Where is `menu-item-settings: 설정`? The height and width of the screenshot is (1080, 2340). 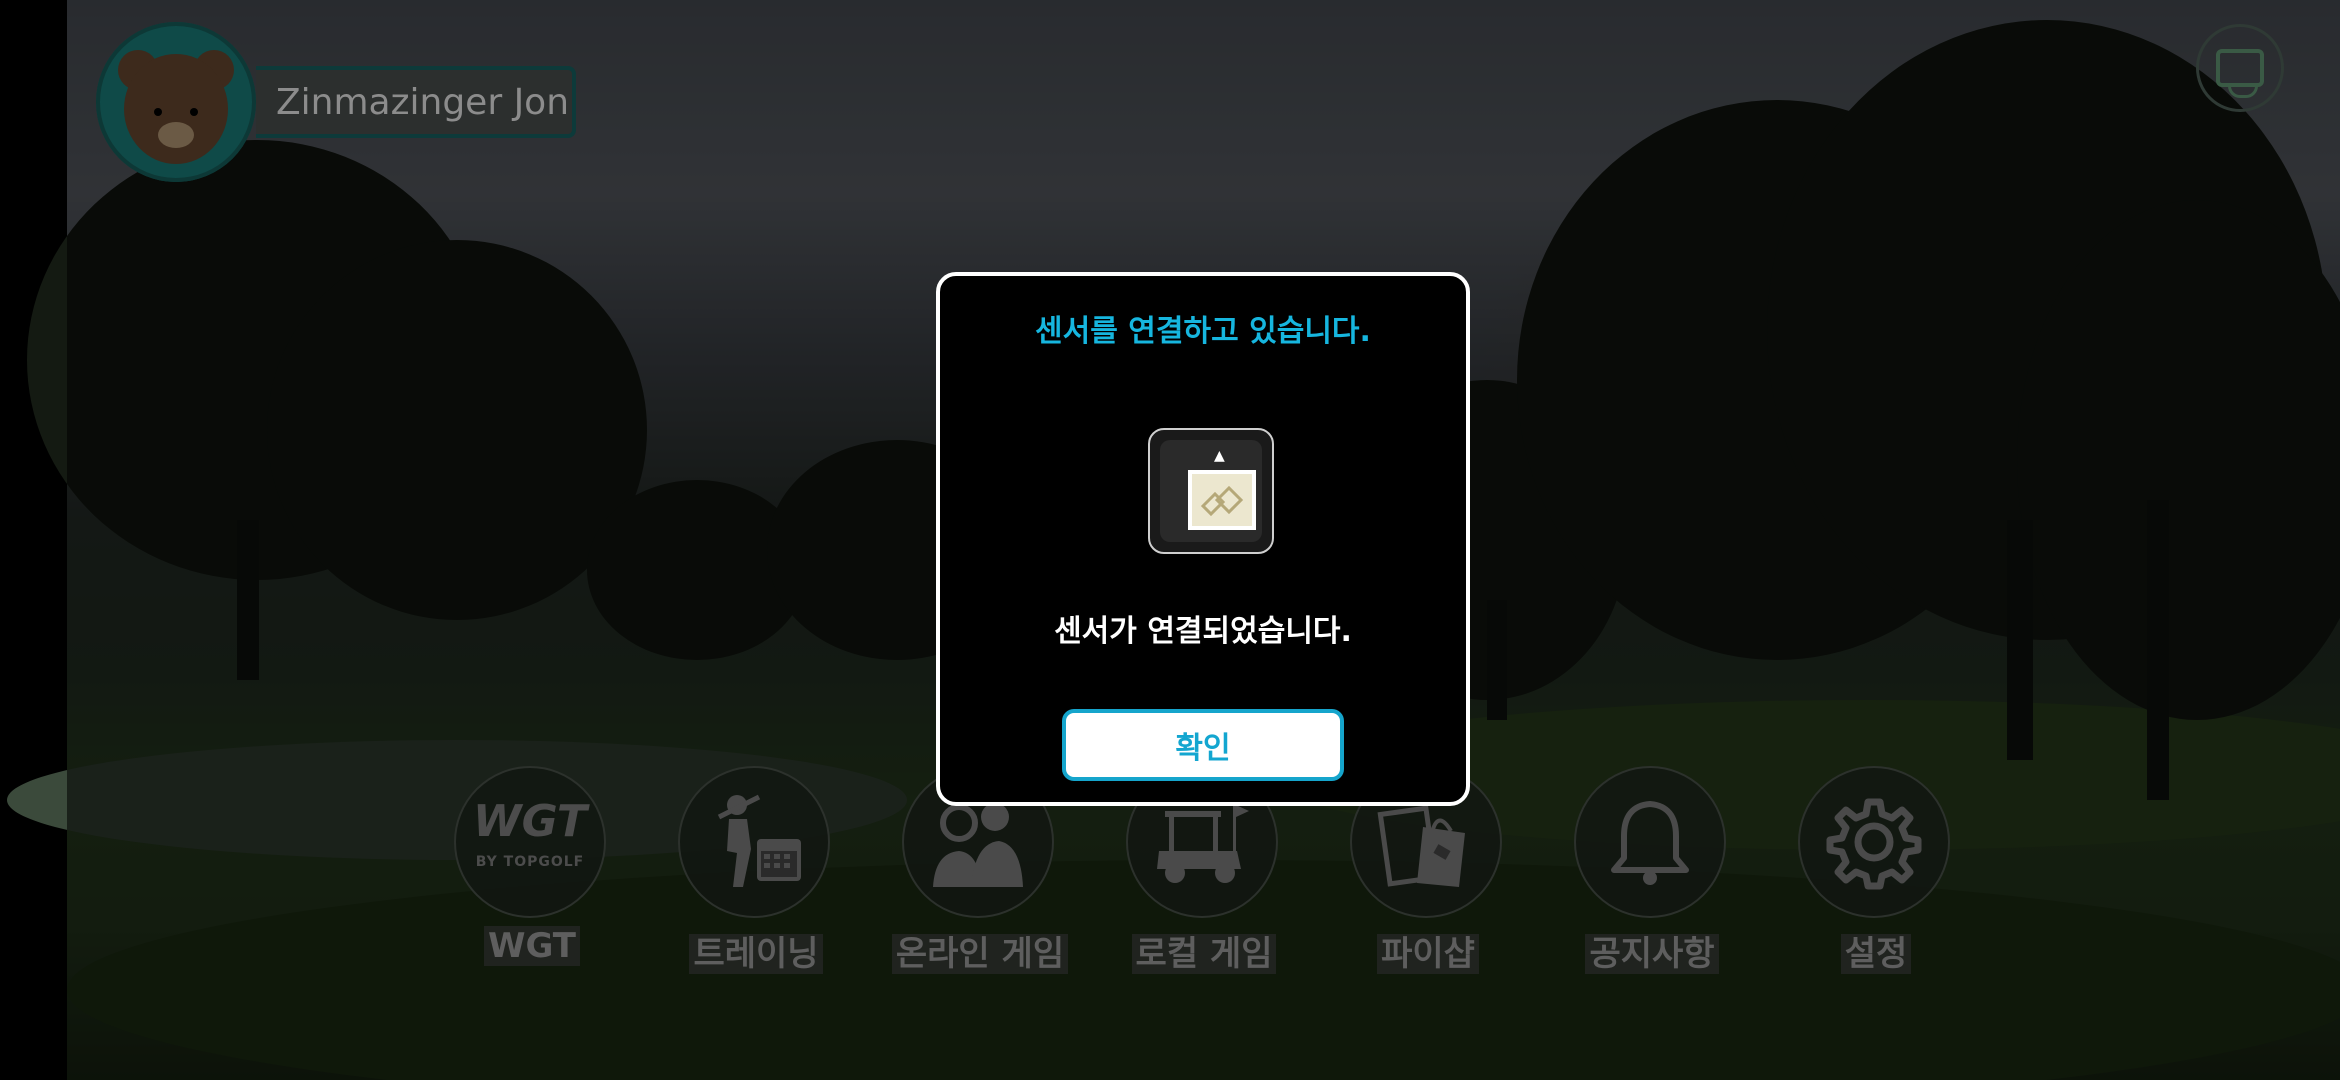 menu-item-settings: 설정 is located at coordinates (1876, 881).